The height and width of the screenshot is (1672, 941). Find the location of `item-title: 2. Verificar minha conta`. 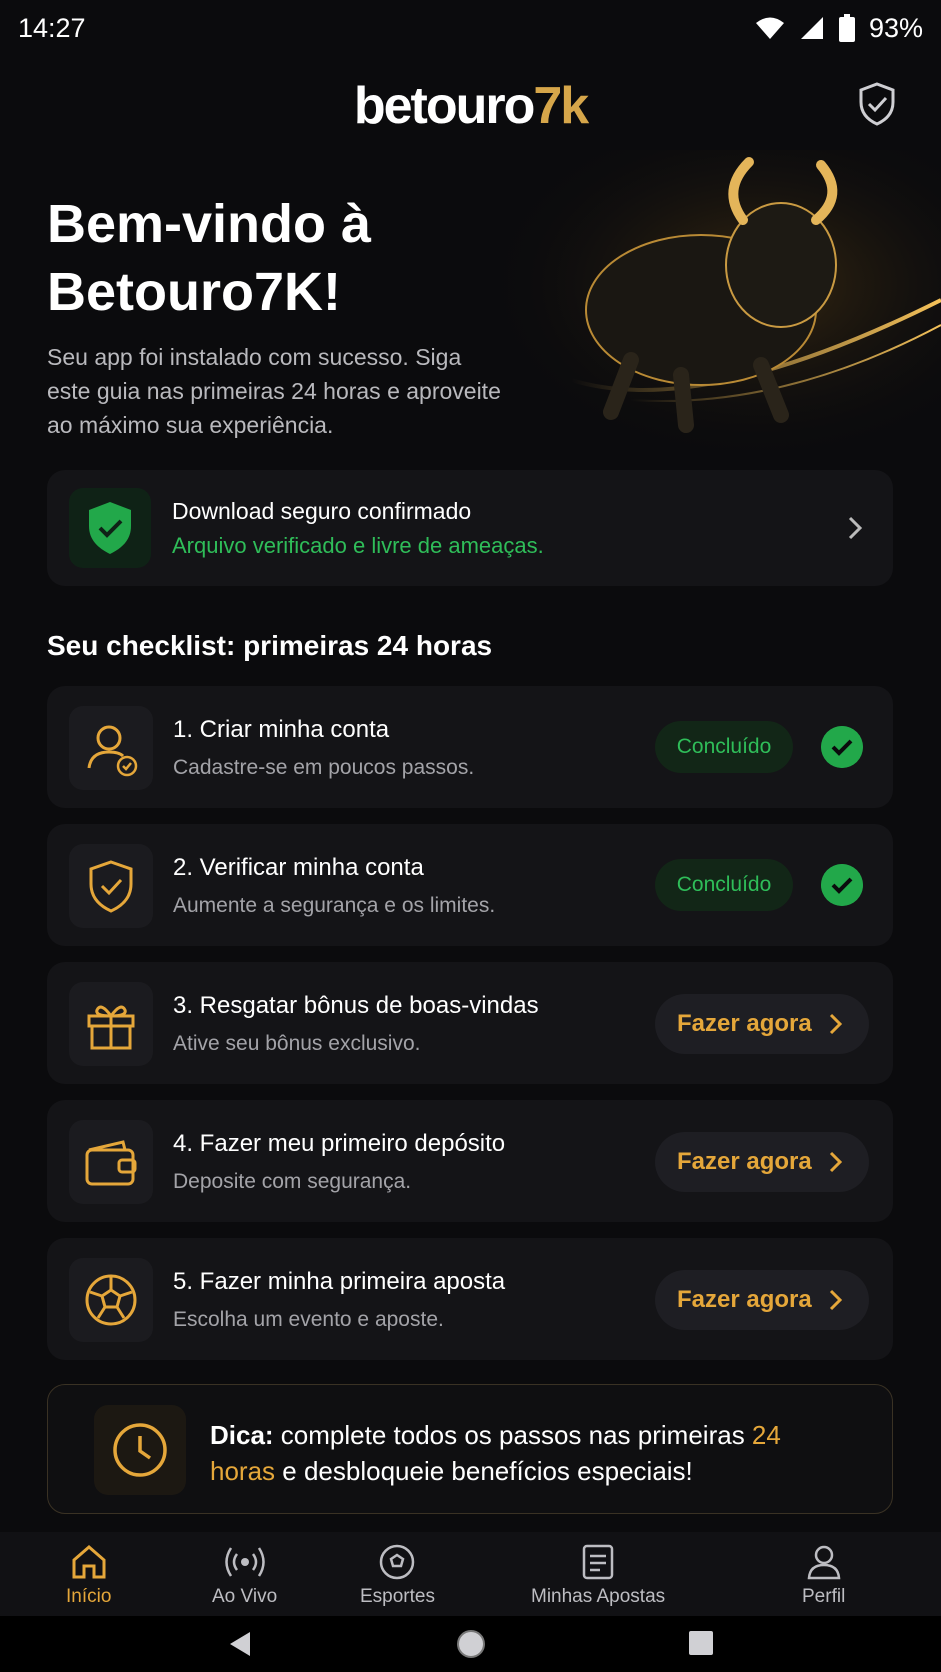

item-title: 2. Verificar minha conta is located at coordinates (298, 867).